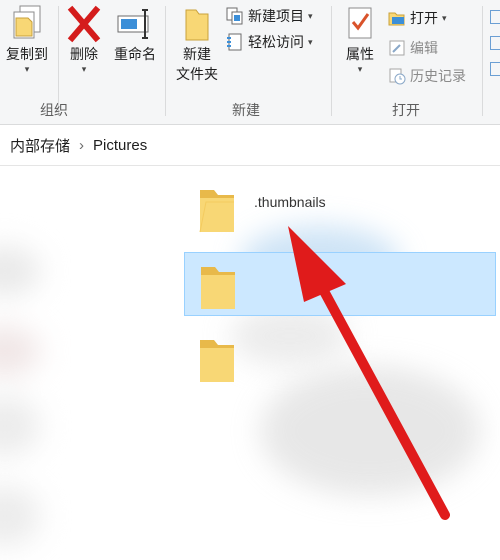 This screenshot has width=500, height=560. Describe the element at coordinates (397, 76) in the screenshot. I see `history-icon` at that location.